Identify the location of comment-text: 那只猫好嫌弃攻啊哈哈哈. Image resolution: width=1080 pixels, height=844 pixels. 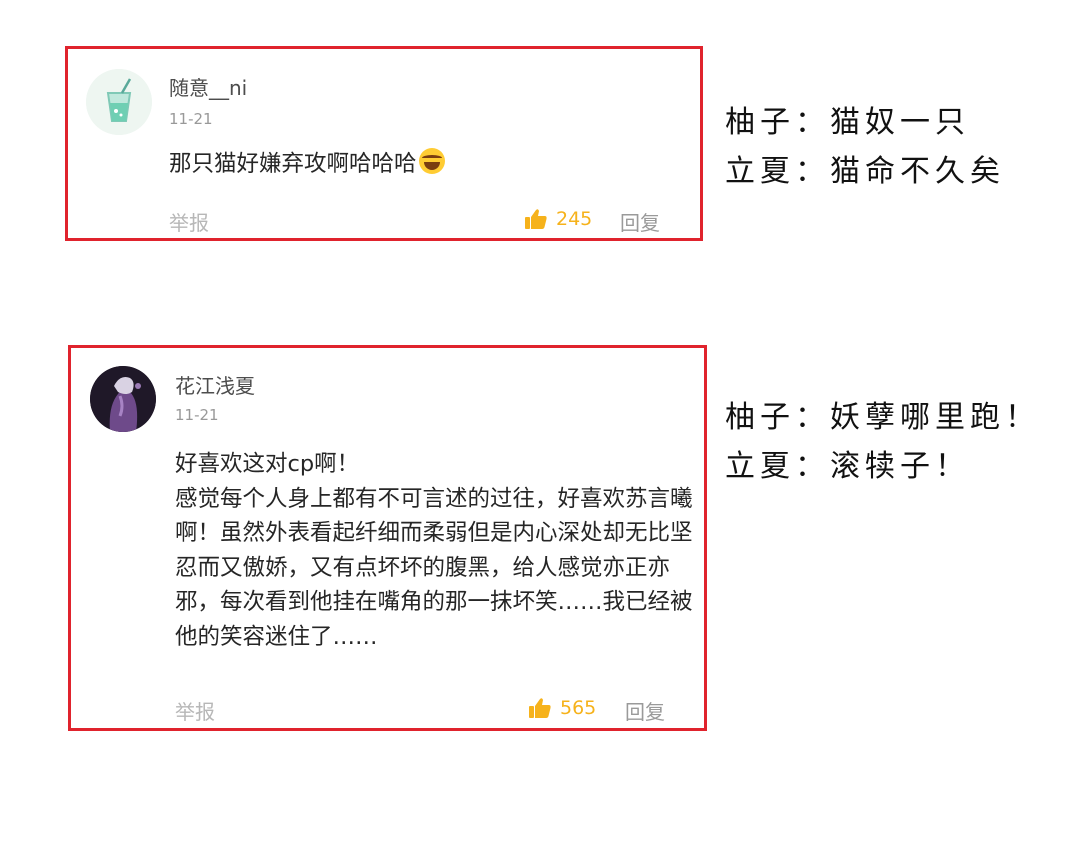
(307, 165).